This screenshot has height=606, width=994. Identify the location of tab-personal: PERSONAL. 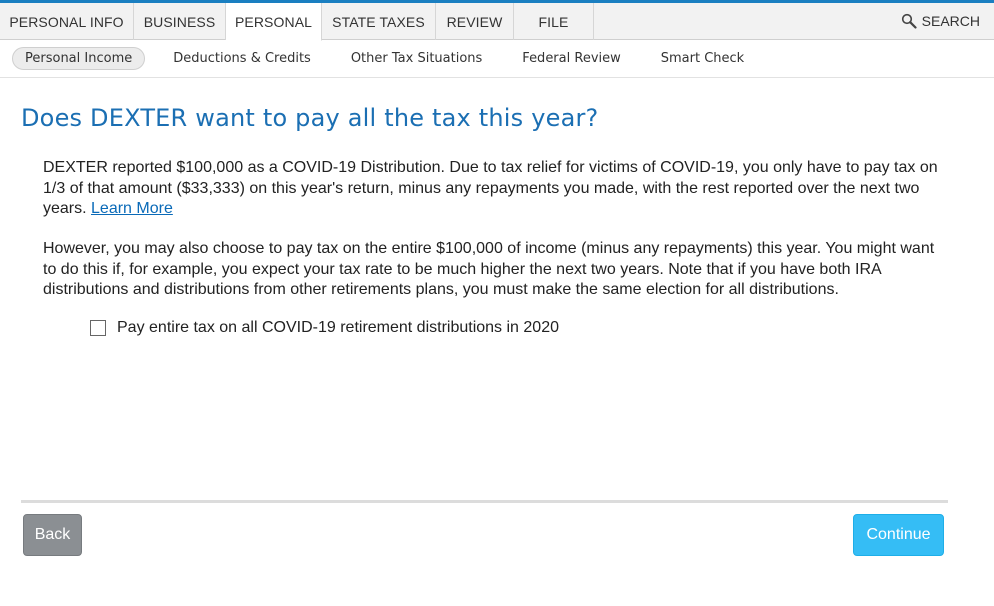
(274, 22).